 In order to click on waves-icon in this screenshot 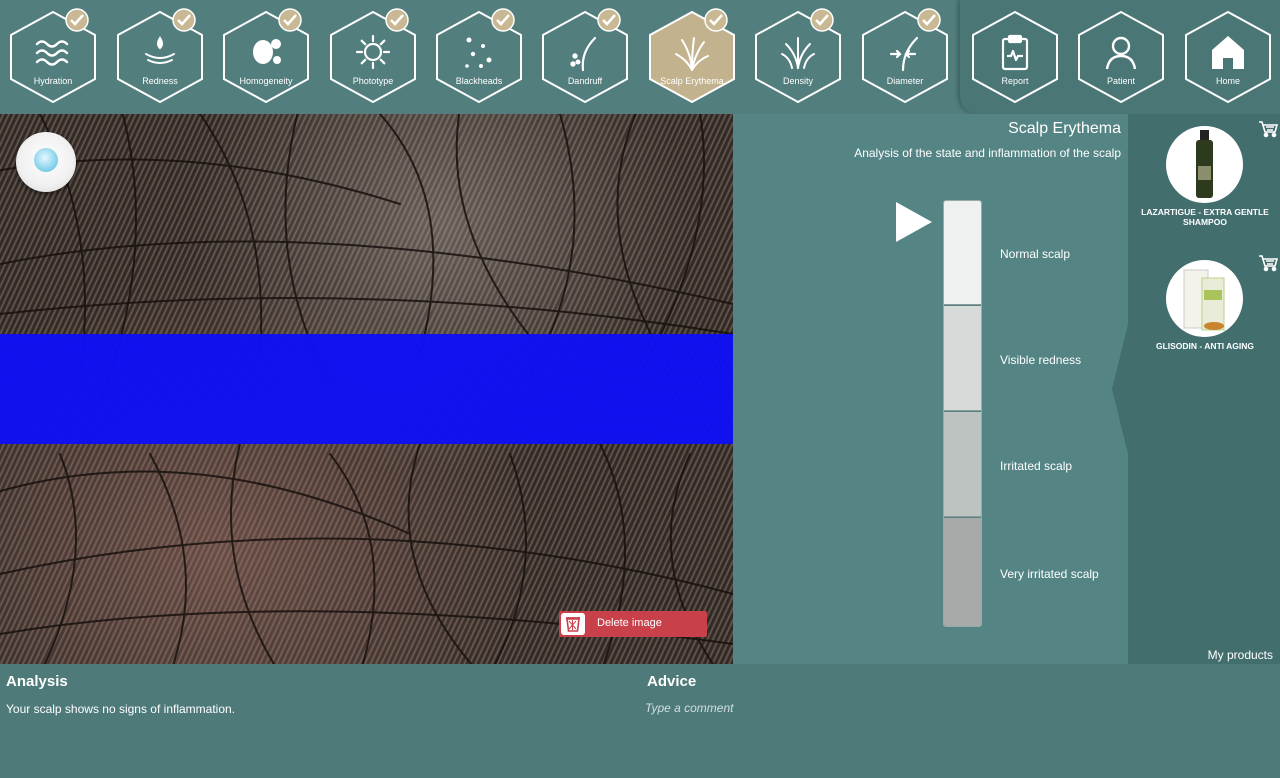, I will do `click(52, 53)`.